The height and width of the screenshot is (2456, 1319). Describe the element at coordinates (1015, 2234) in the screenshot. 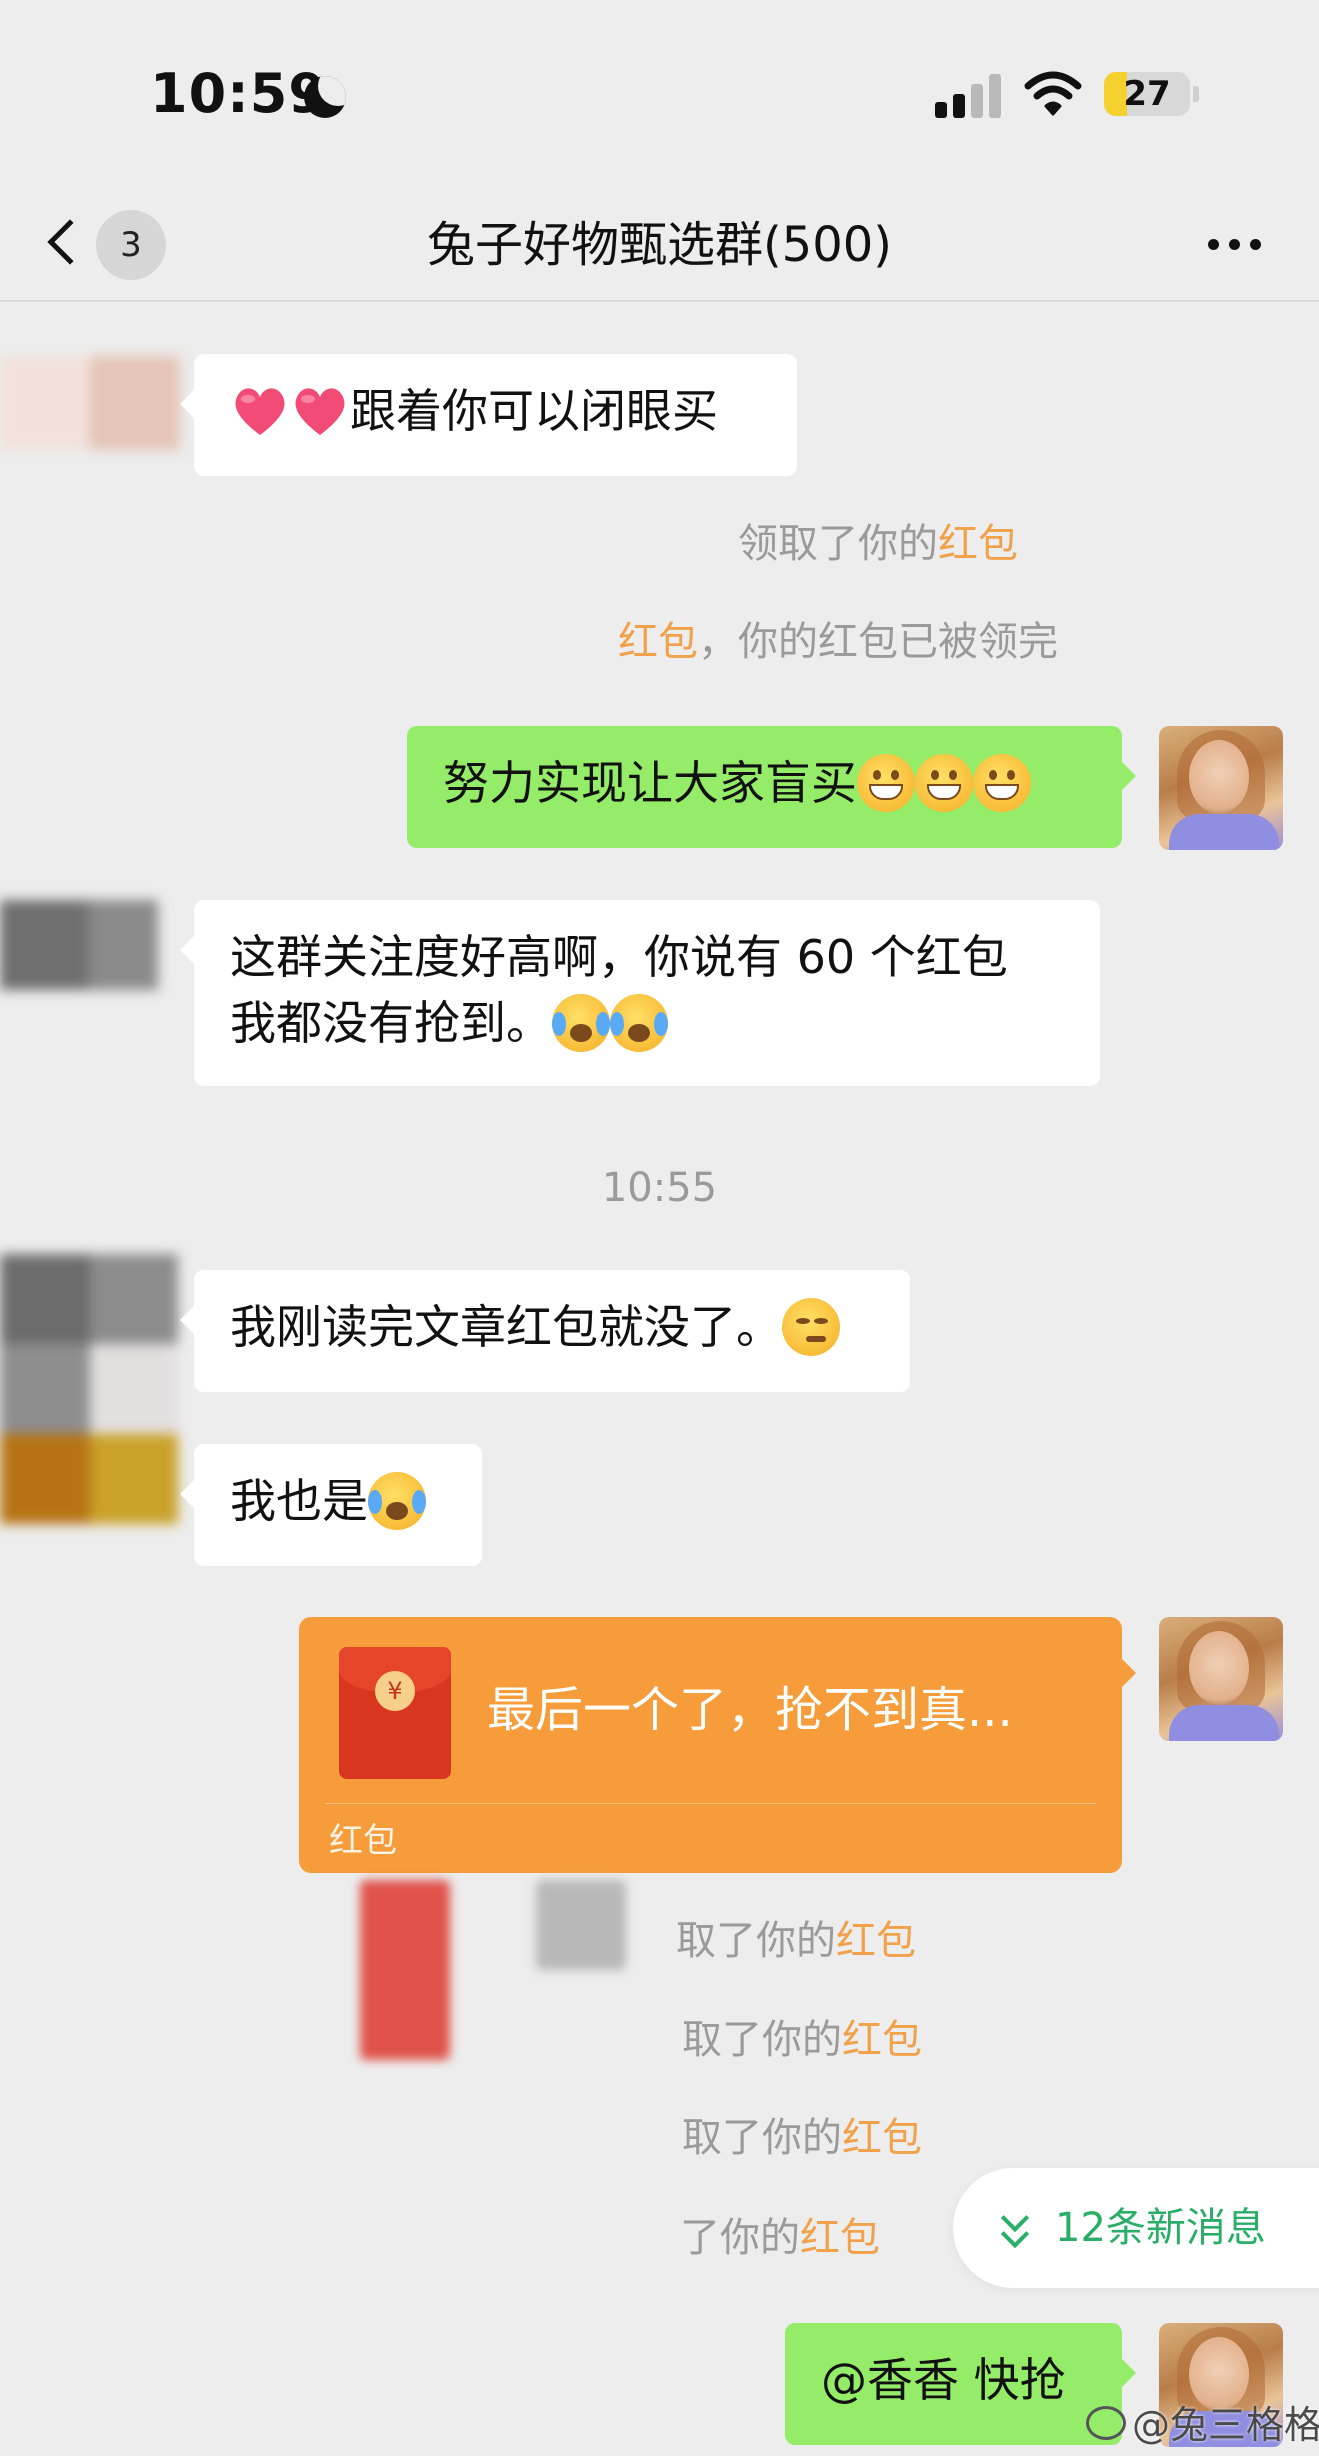

I see `double-chevron-down-icon` at that location.